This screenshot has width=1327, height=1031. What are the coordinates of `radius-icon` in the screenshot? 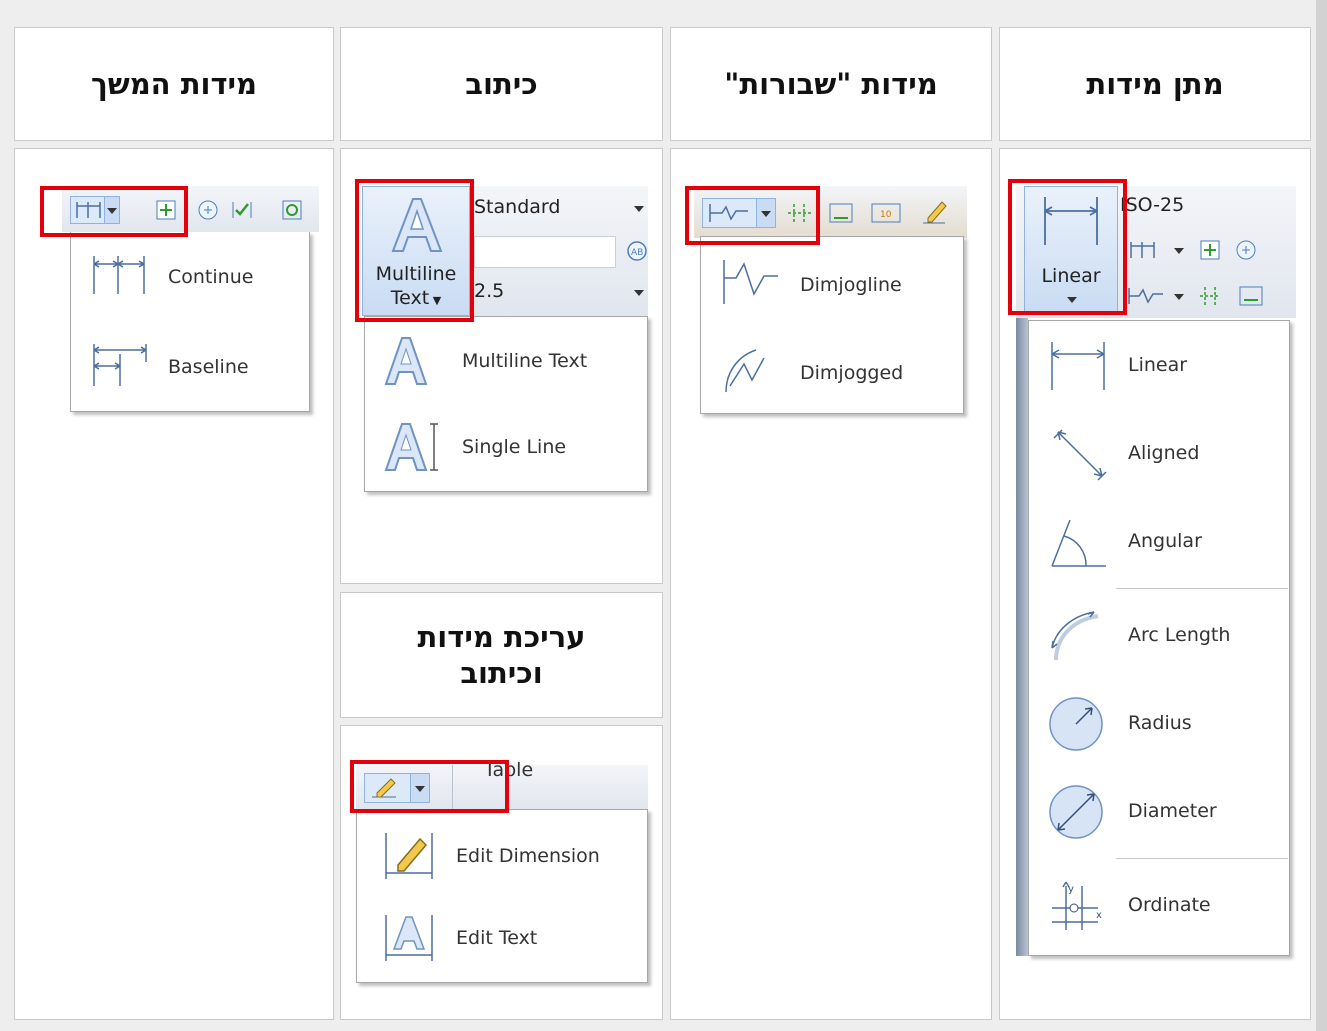 It's located at (1076, 724).